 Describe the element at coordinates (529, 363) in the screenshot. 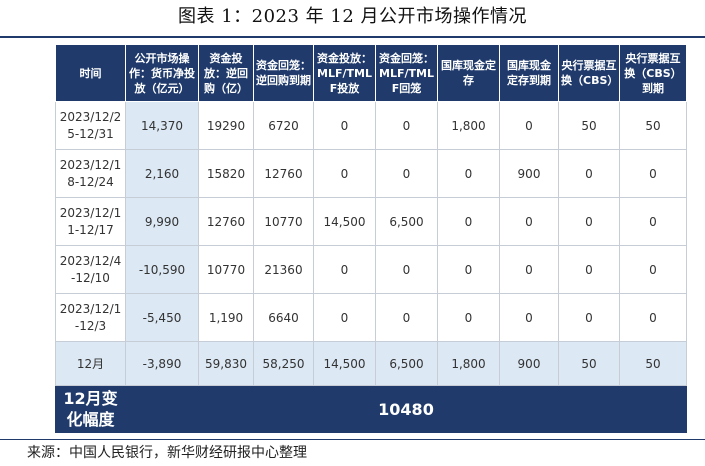

I see `total-cell: 900` at that location.